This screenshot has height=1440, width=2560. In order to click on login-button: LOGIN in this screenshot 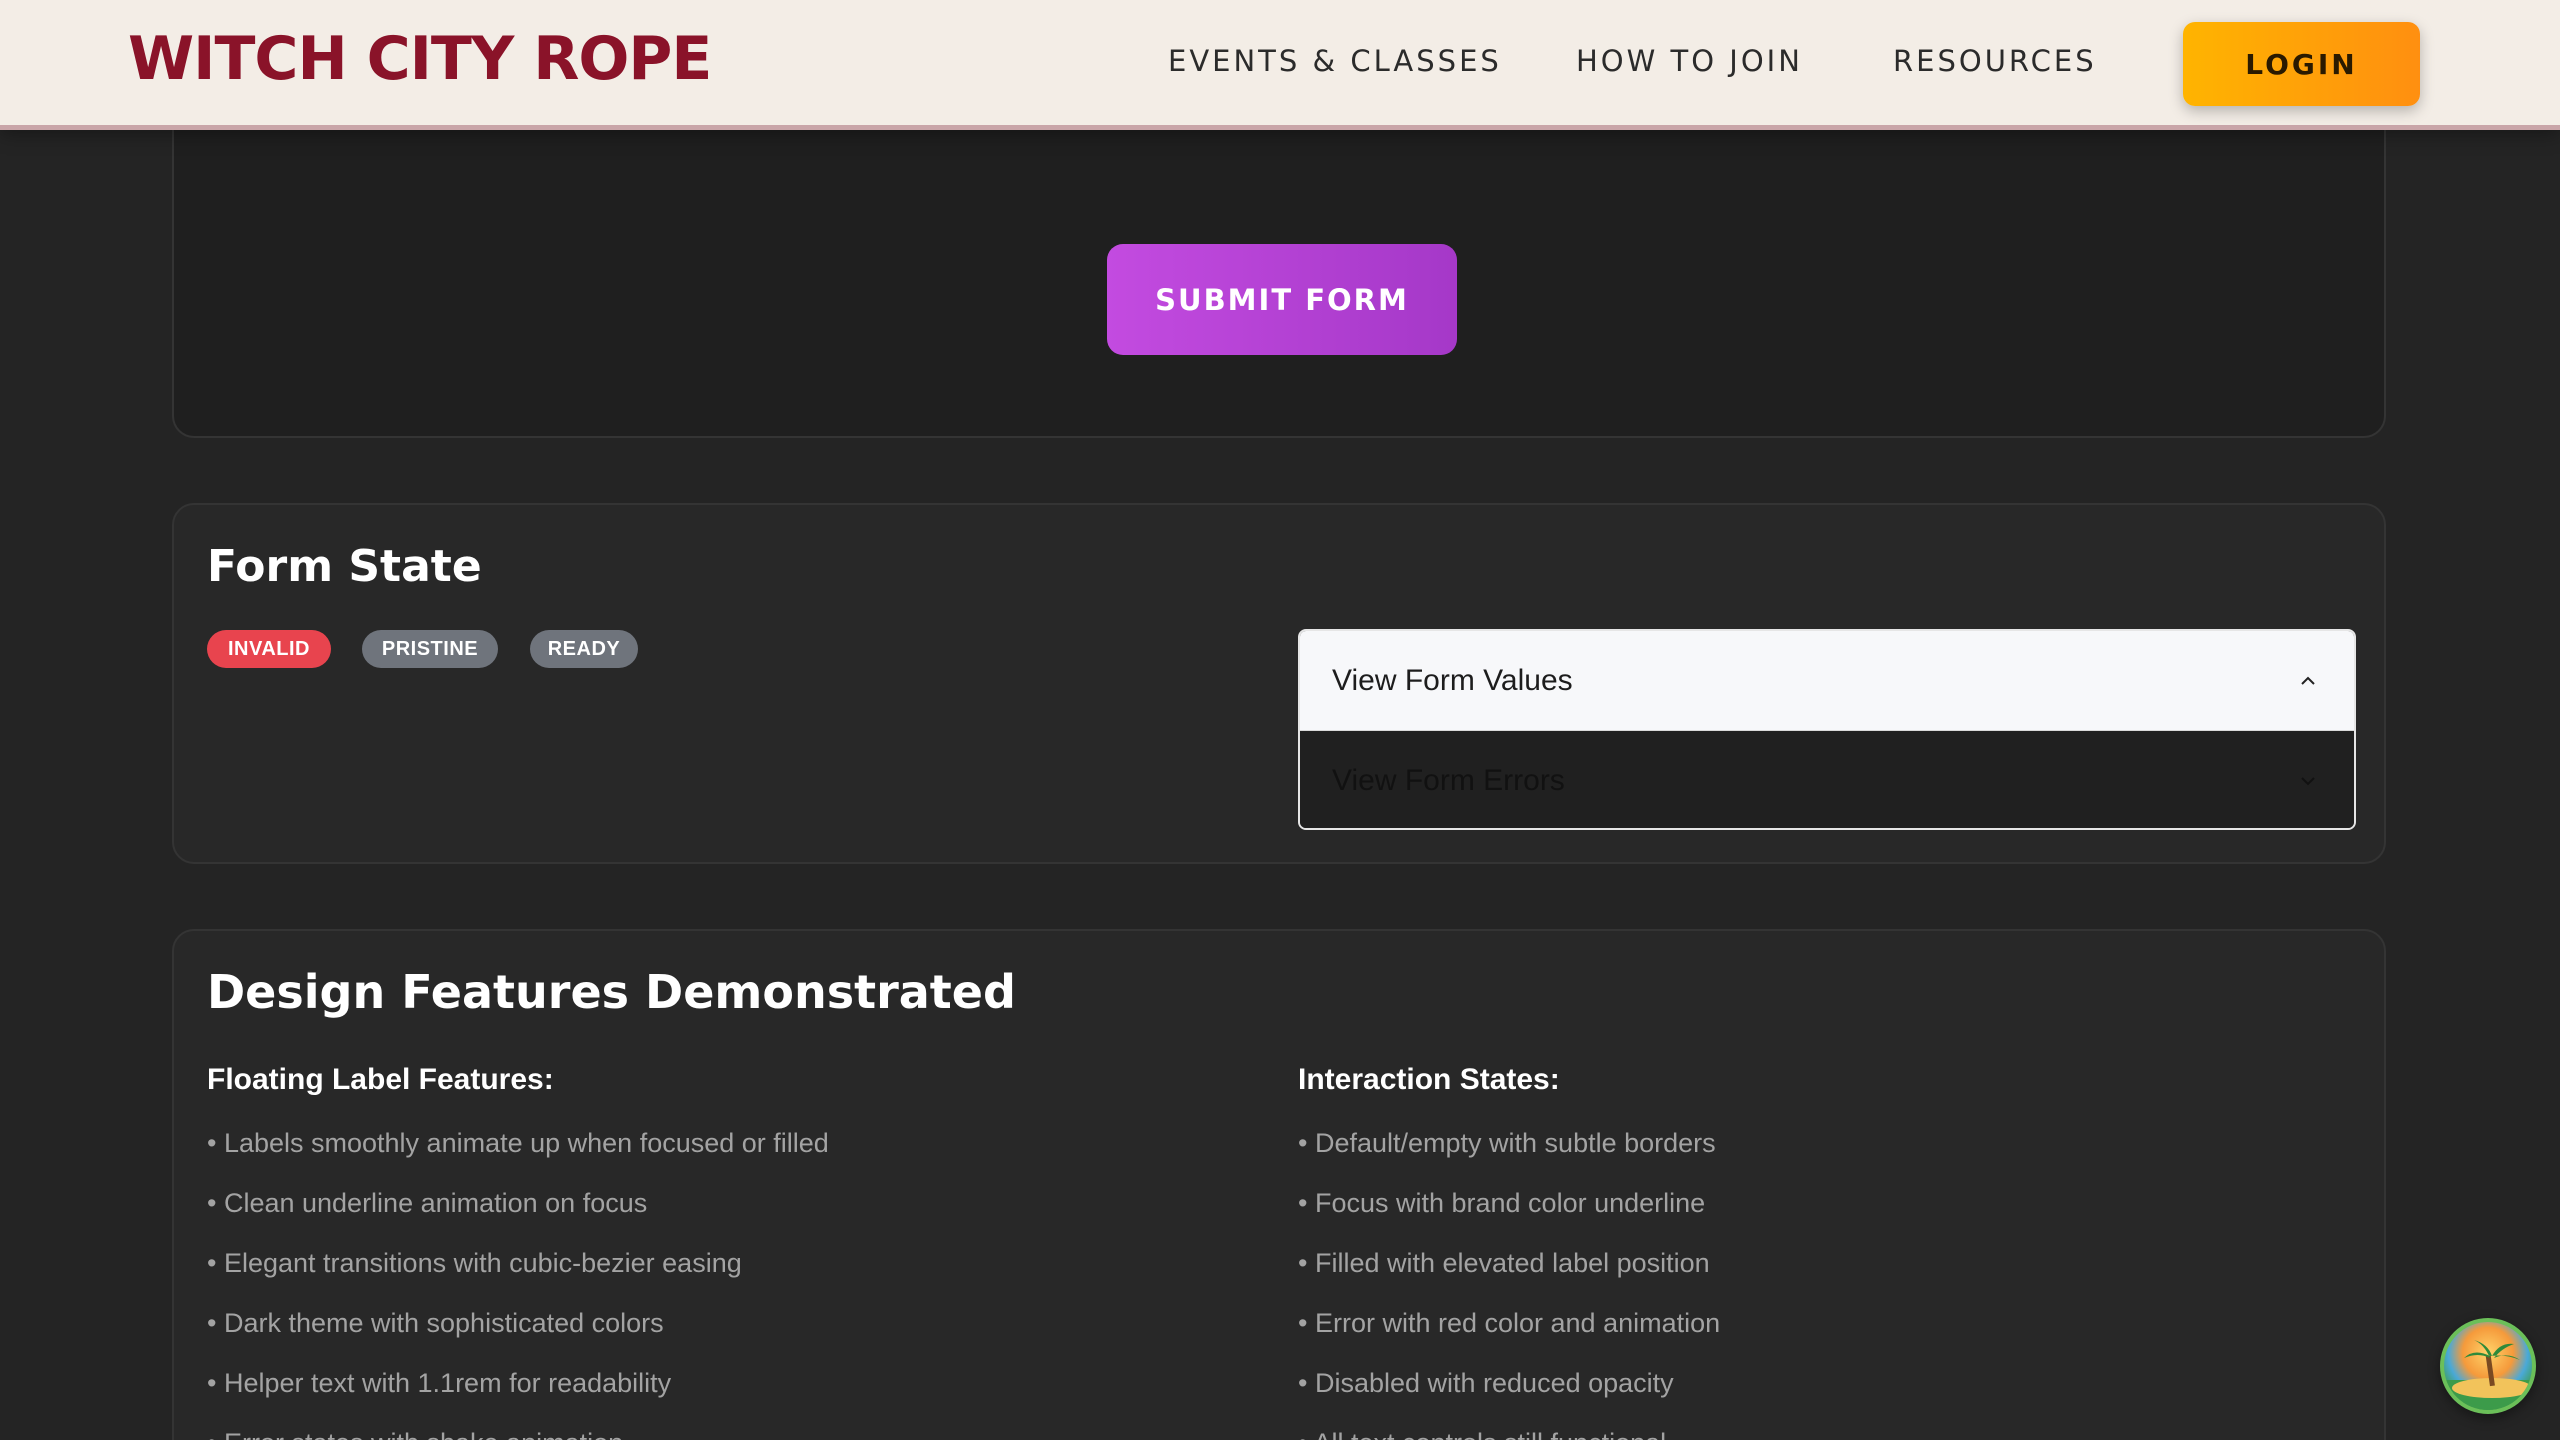, I will do `click(2301, 64)`.